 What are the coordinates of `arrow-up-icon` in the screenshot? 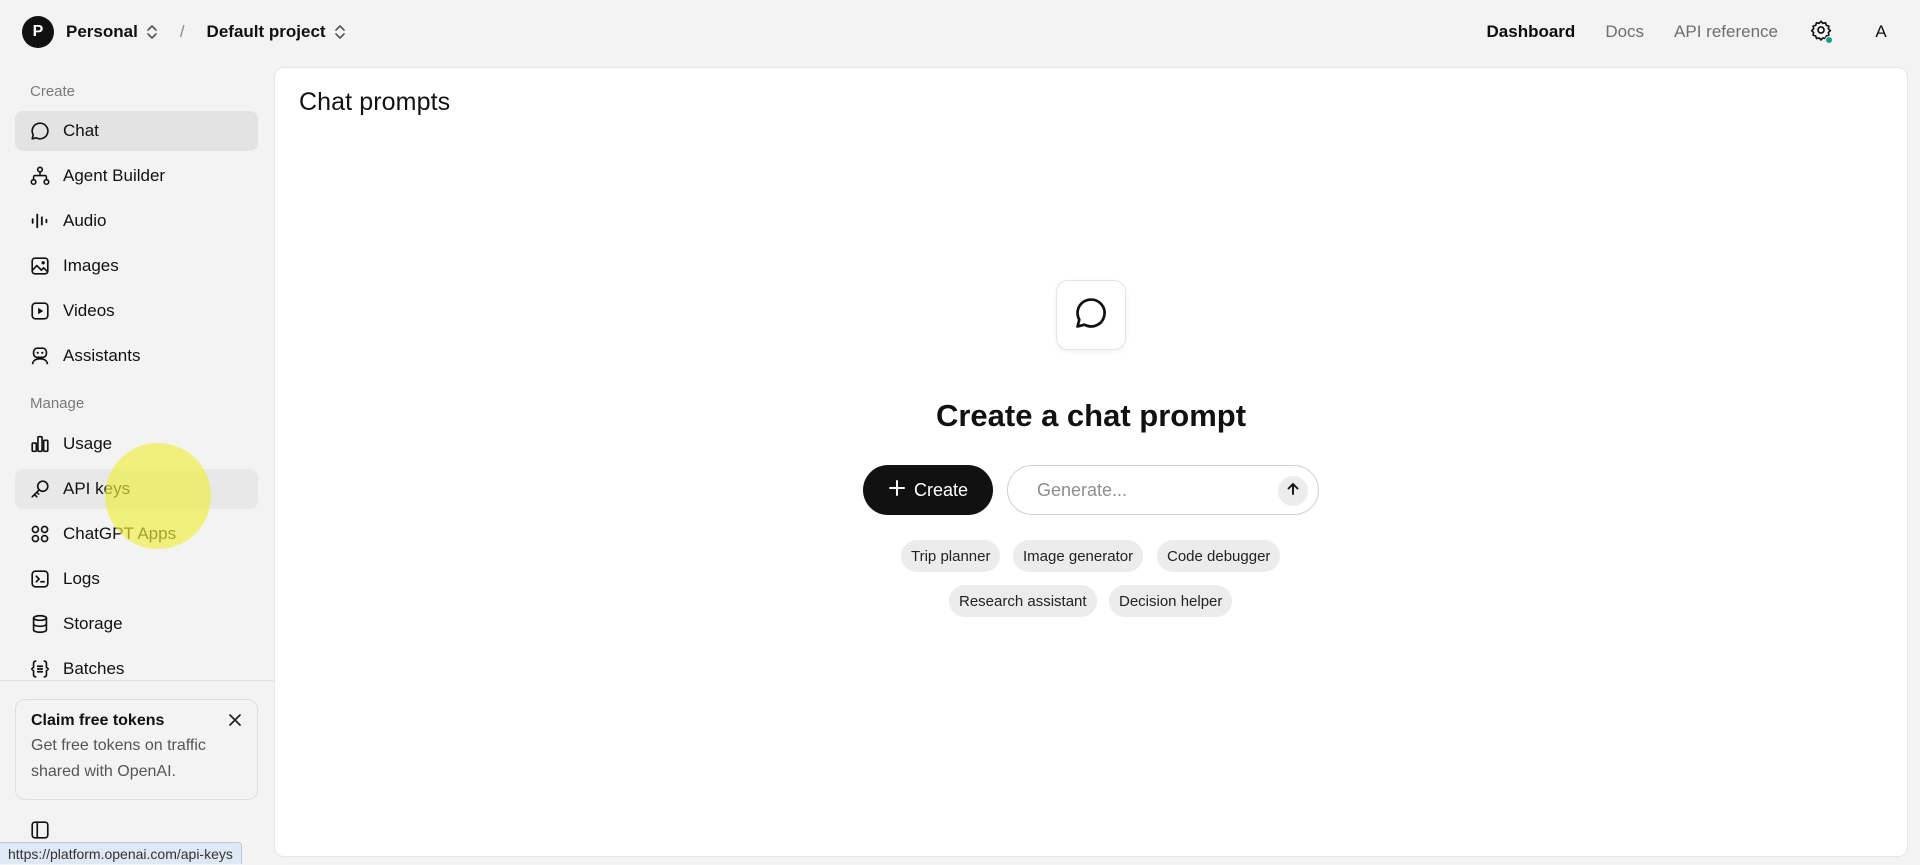 It's located at (1293, 491).